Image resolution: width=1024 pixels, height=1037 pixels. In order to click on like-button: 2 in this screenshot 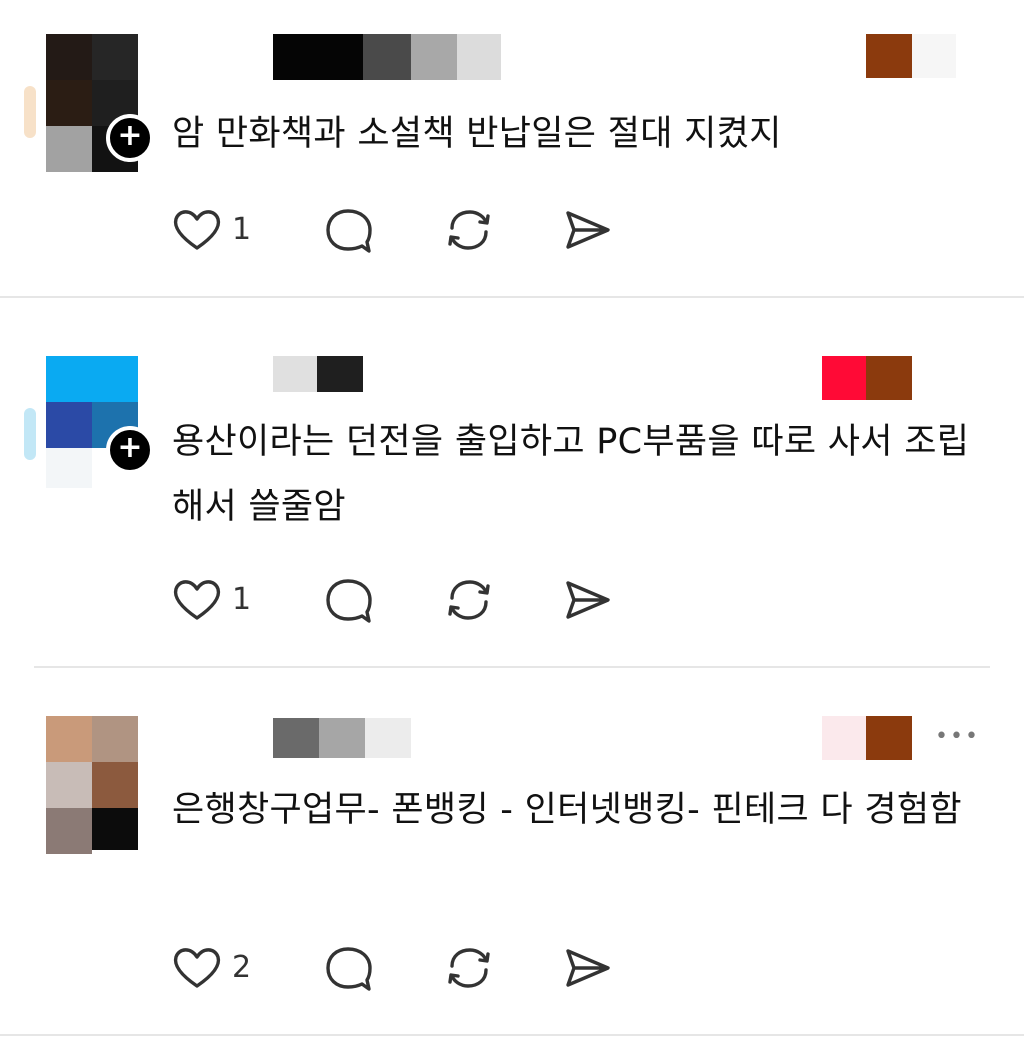, I will do `click(215, 968)`.